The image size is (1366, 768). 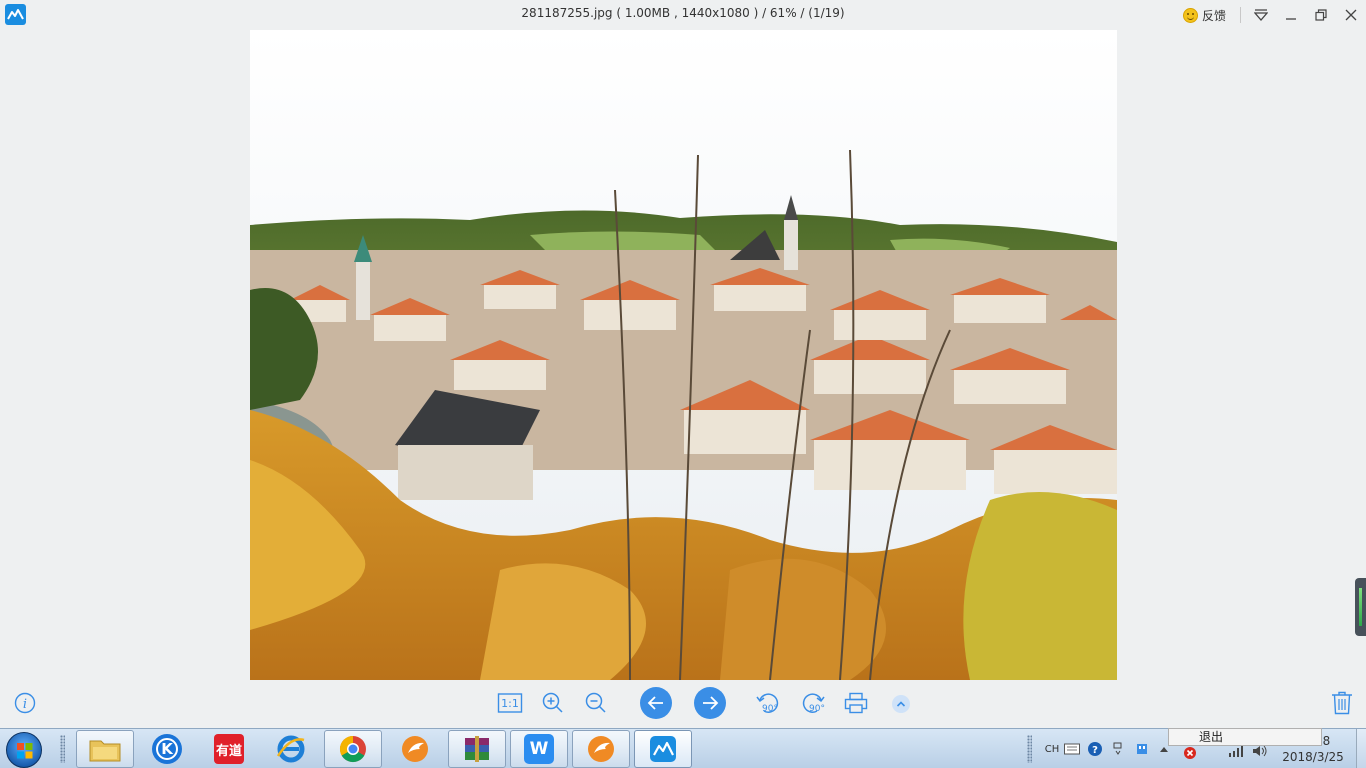 I want to click on show-desktop-button, so click(x=1361, y=748).